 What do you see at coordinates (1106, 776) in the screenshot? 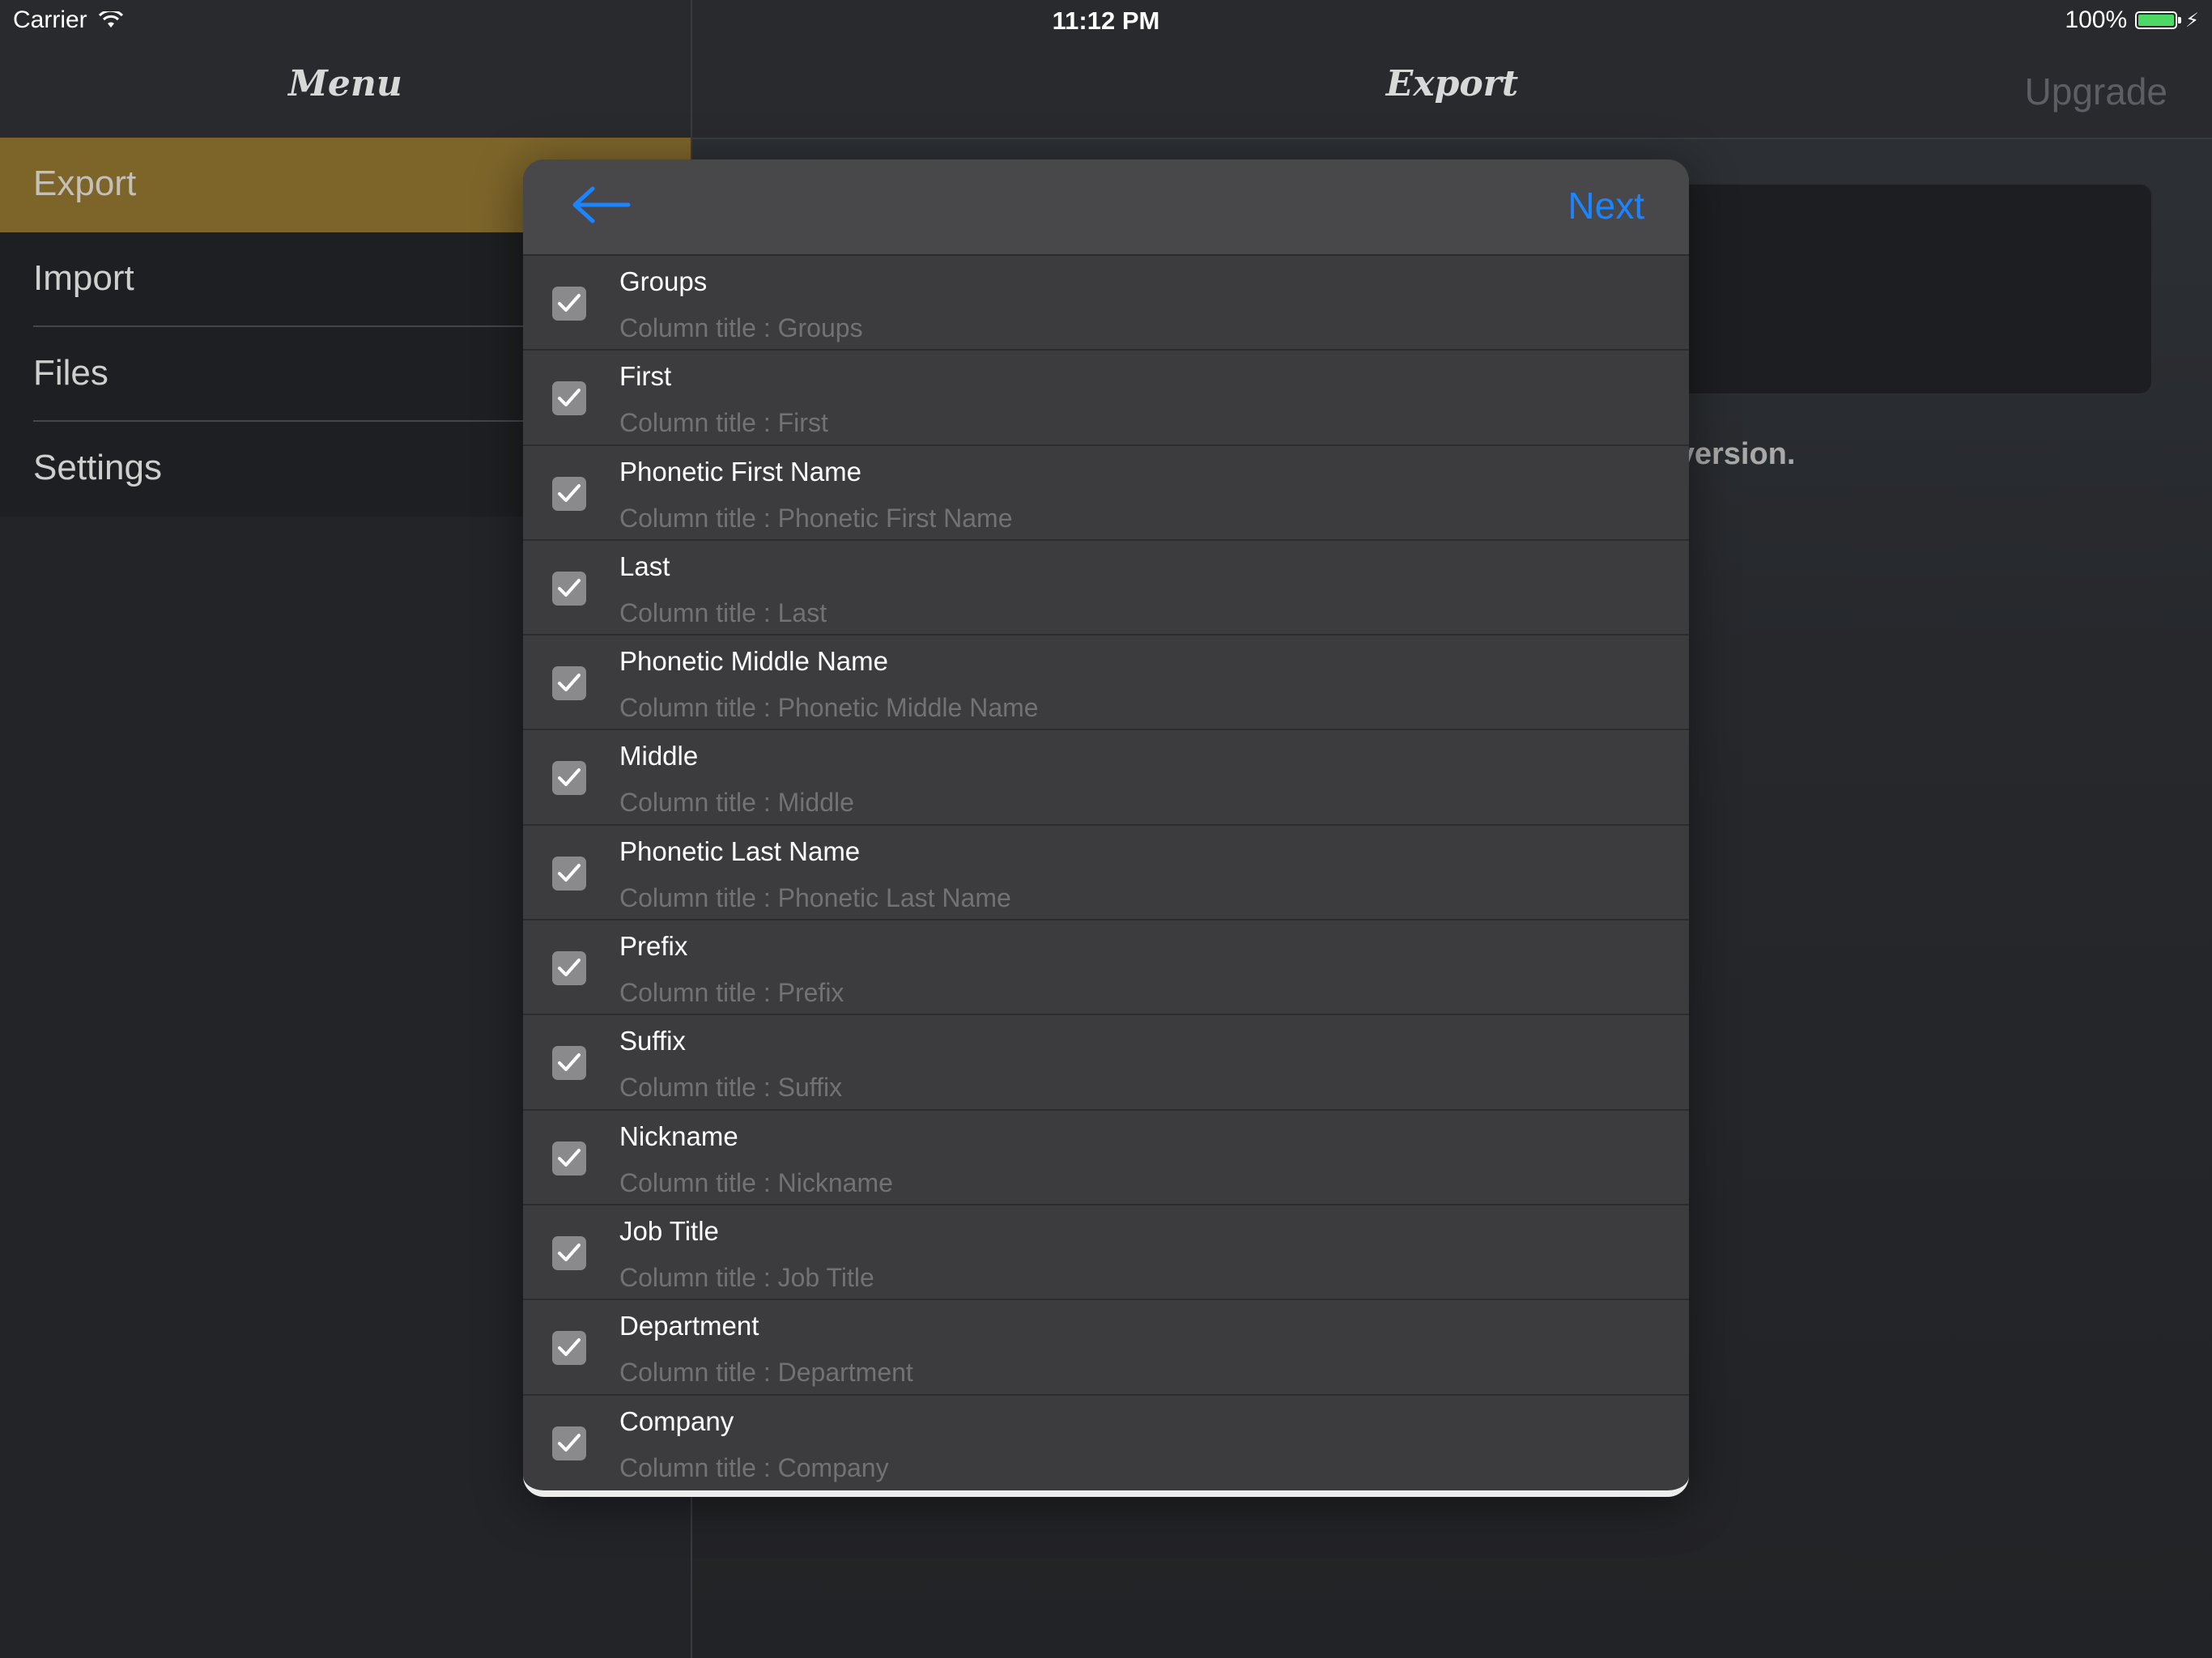
I see `field-row: Middle Column title : Middle` at bounding box center [1106, 776].